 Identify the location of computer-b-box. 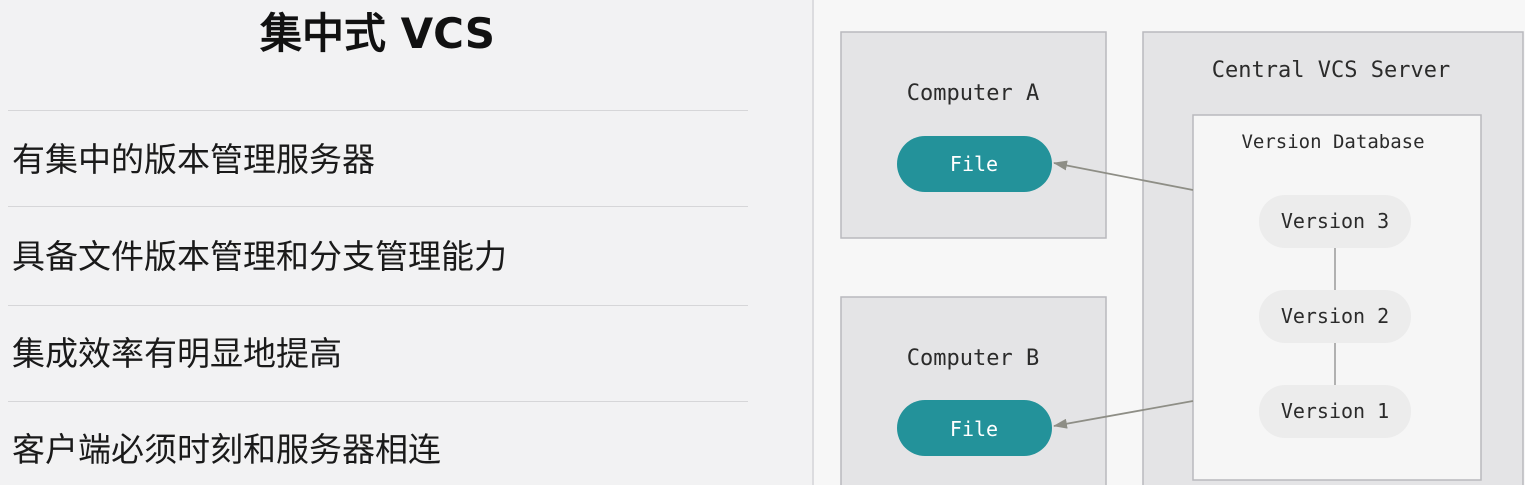
(973, 390).